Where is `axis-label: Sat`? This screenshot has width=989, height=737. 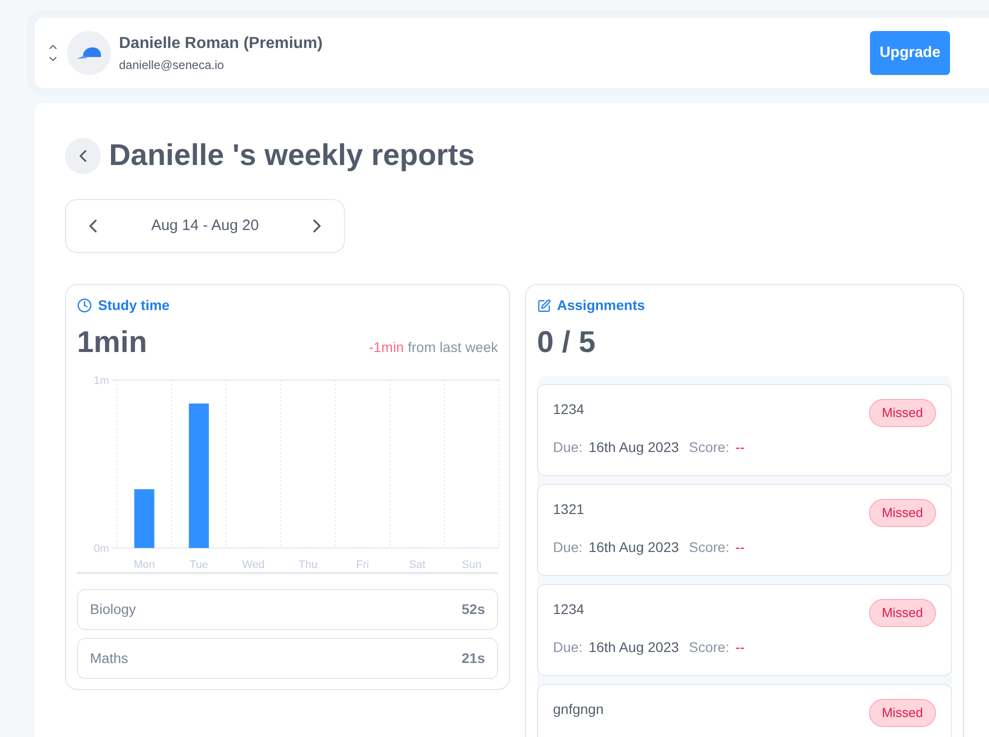
axis-label: Sat is located at coordinates (417, 564).